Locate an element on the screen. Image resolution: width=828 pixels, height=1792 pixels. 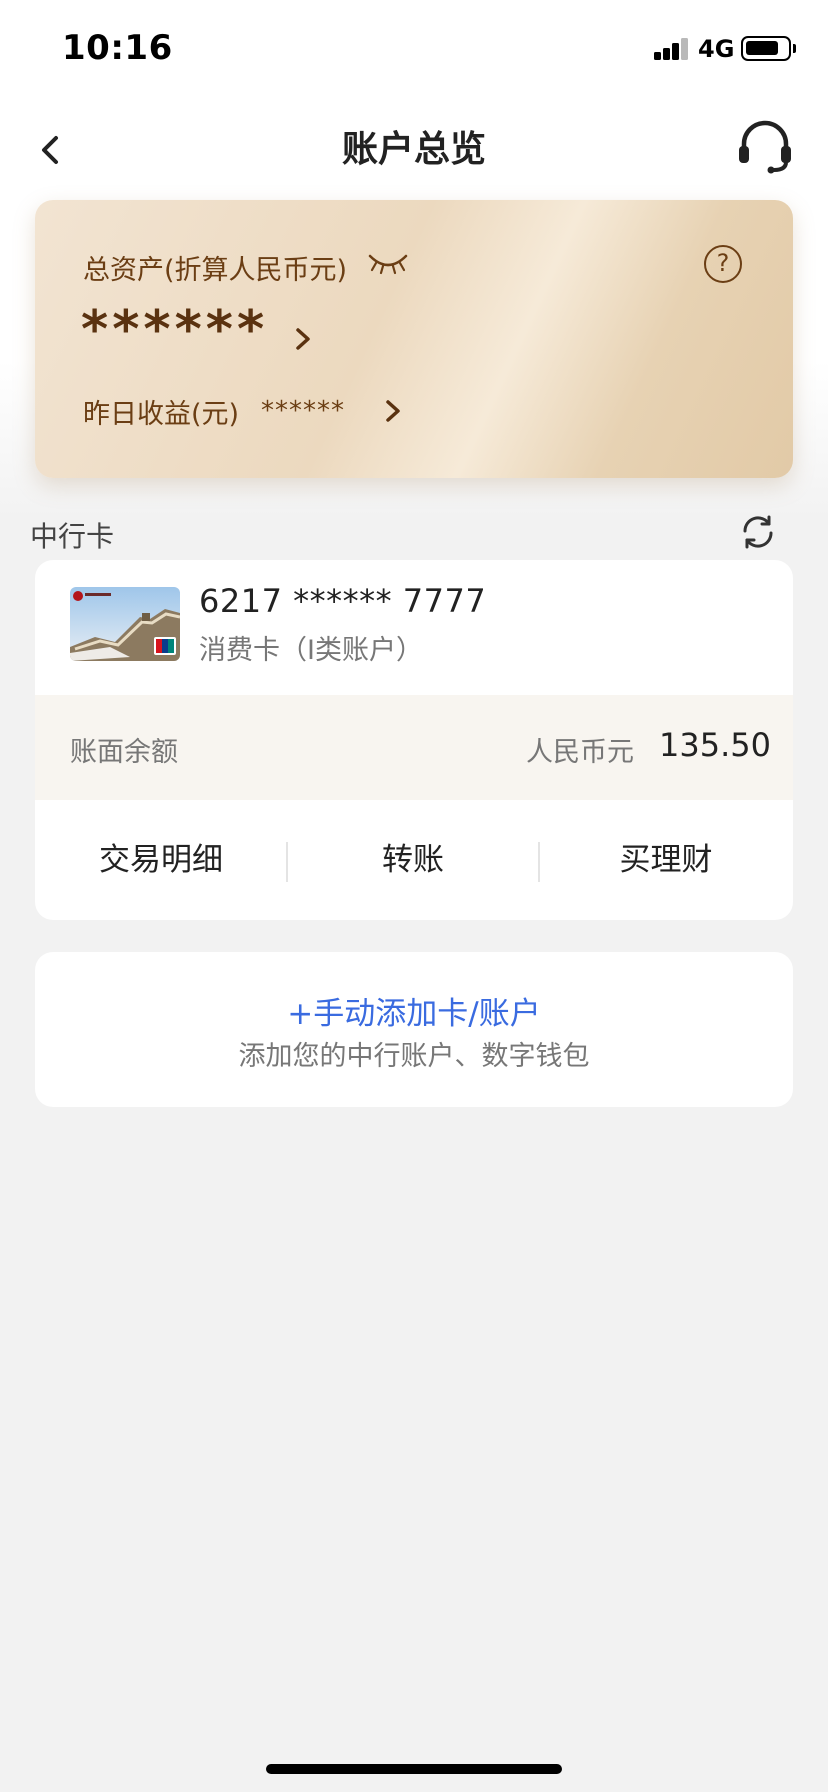
card-actions: 交易明细 转账 买理财 is located at coordinates (414, 860).